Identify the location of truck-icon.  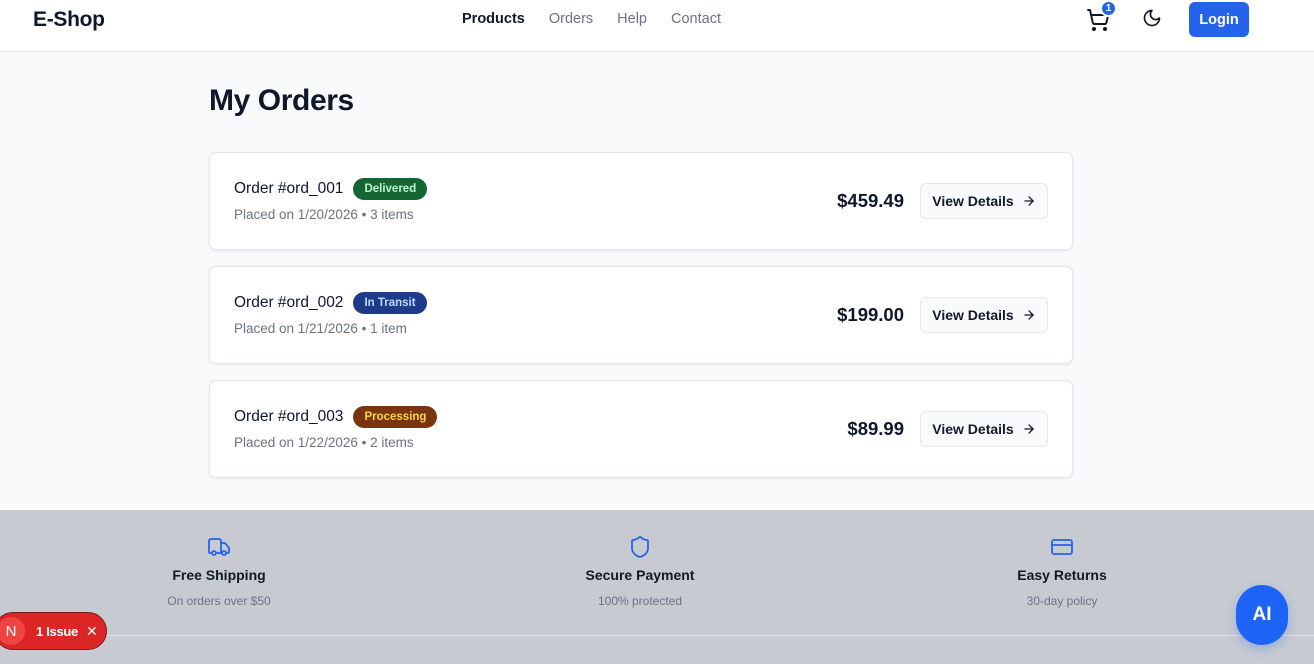
(219, 547).